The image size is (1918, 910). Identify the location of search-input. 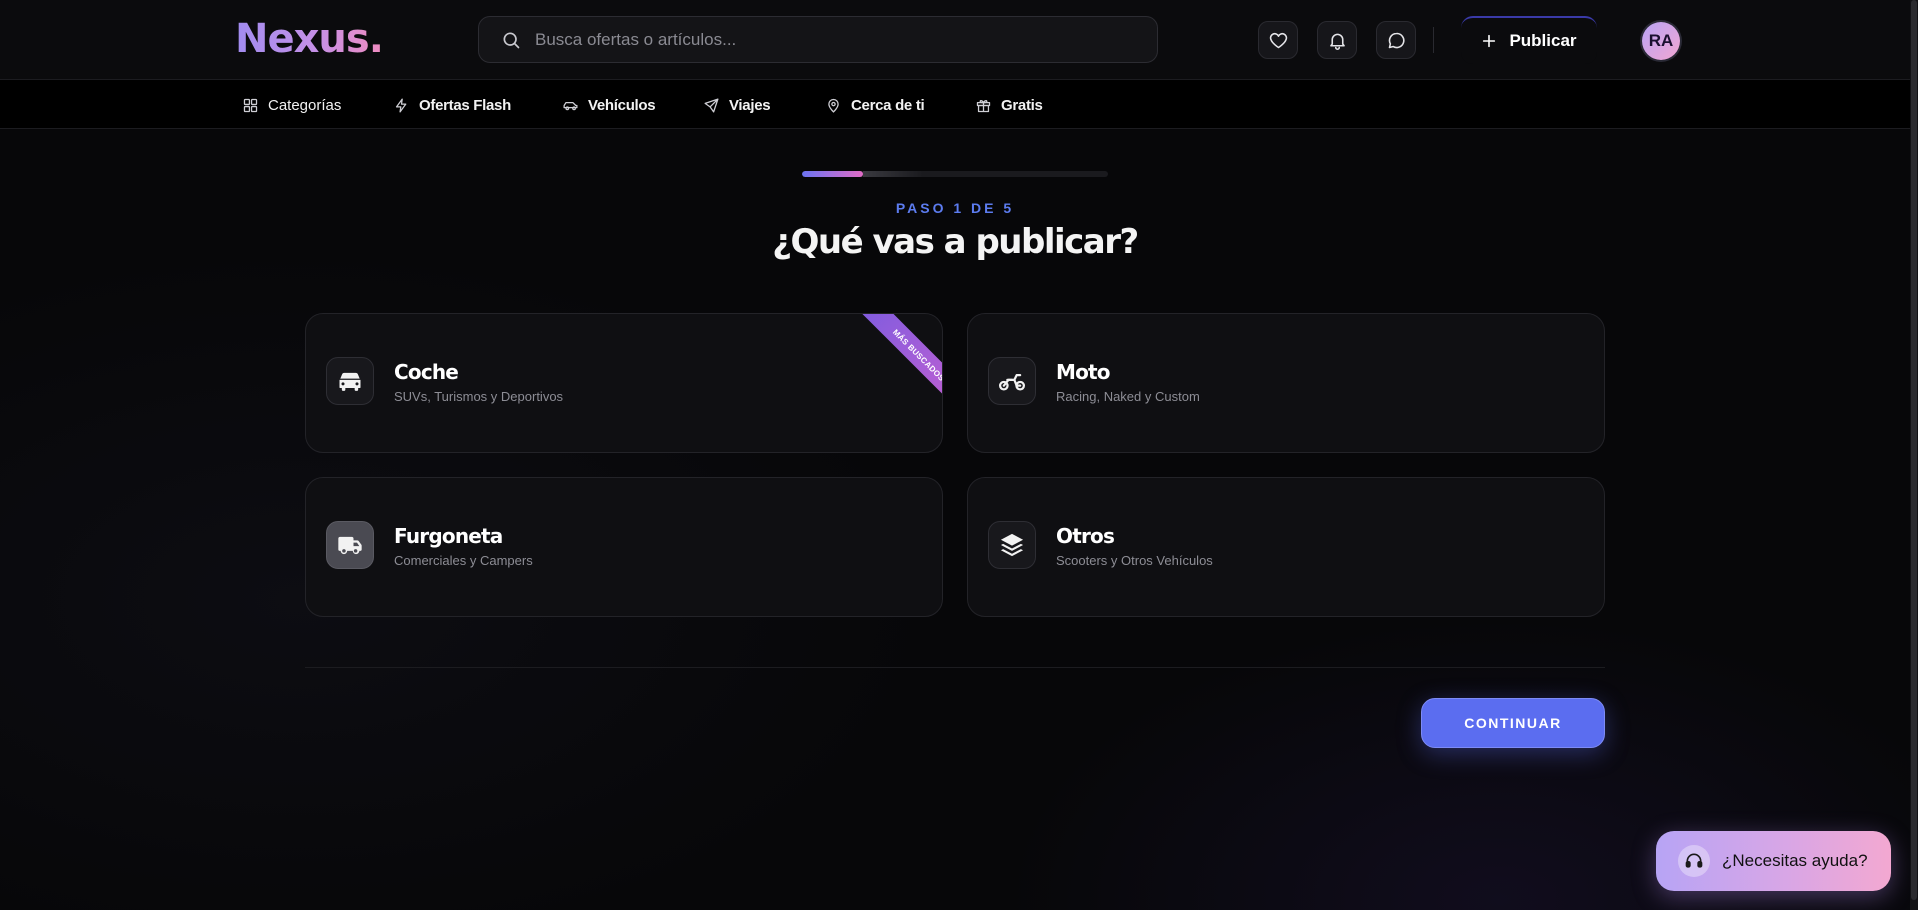
(815, 39).